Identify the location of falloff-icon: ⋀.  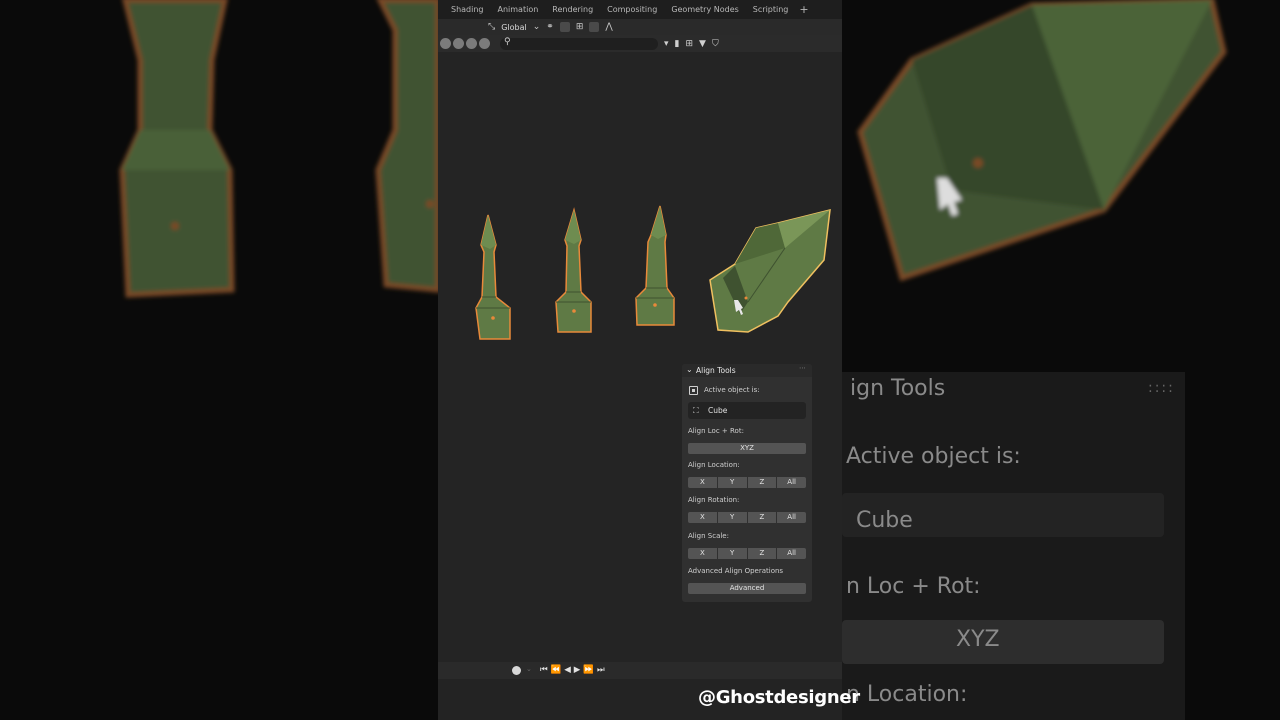
(608, 27).